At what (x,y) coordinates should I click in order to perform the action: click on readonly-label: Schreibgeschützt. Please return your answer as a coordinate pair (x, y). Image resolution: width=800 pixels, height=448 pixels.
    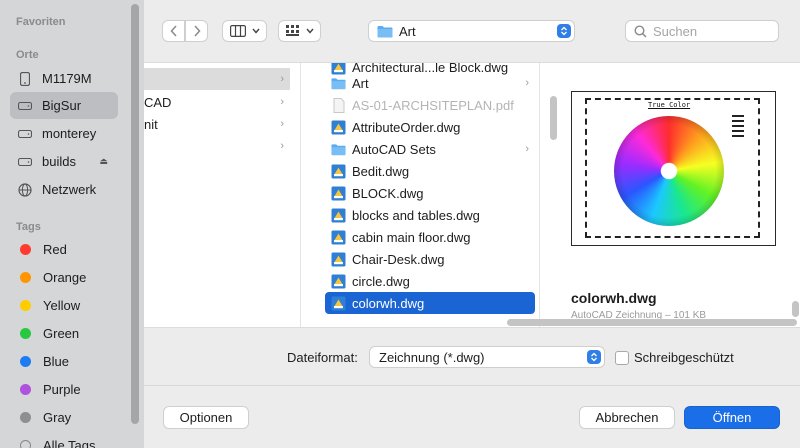
    Looking at the image, I should click on (684, 357).